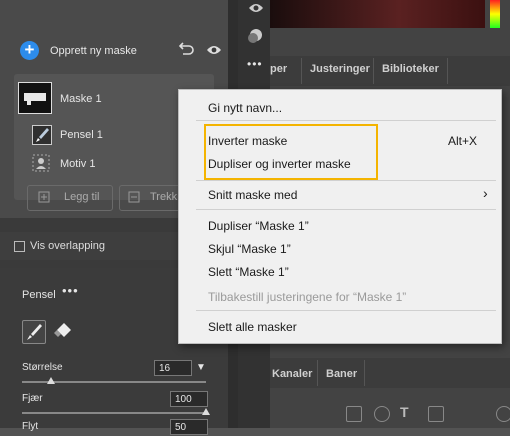 This screenshot has height=436, width=510. What do you see at coordinates (81, 99) in the screenshot?
I see `mask-name: Maske 1` at bounding box center [81, 99].